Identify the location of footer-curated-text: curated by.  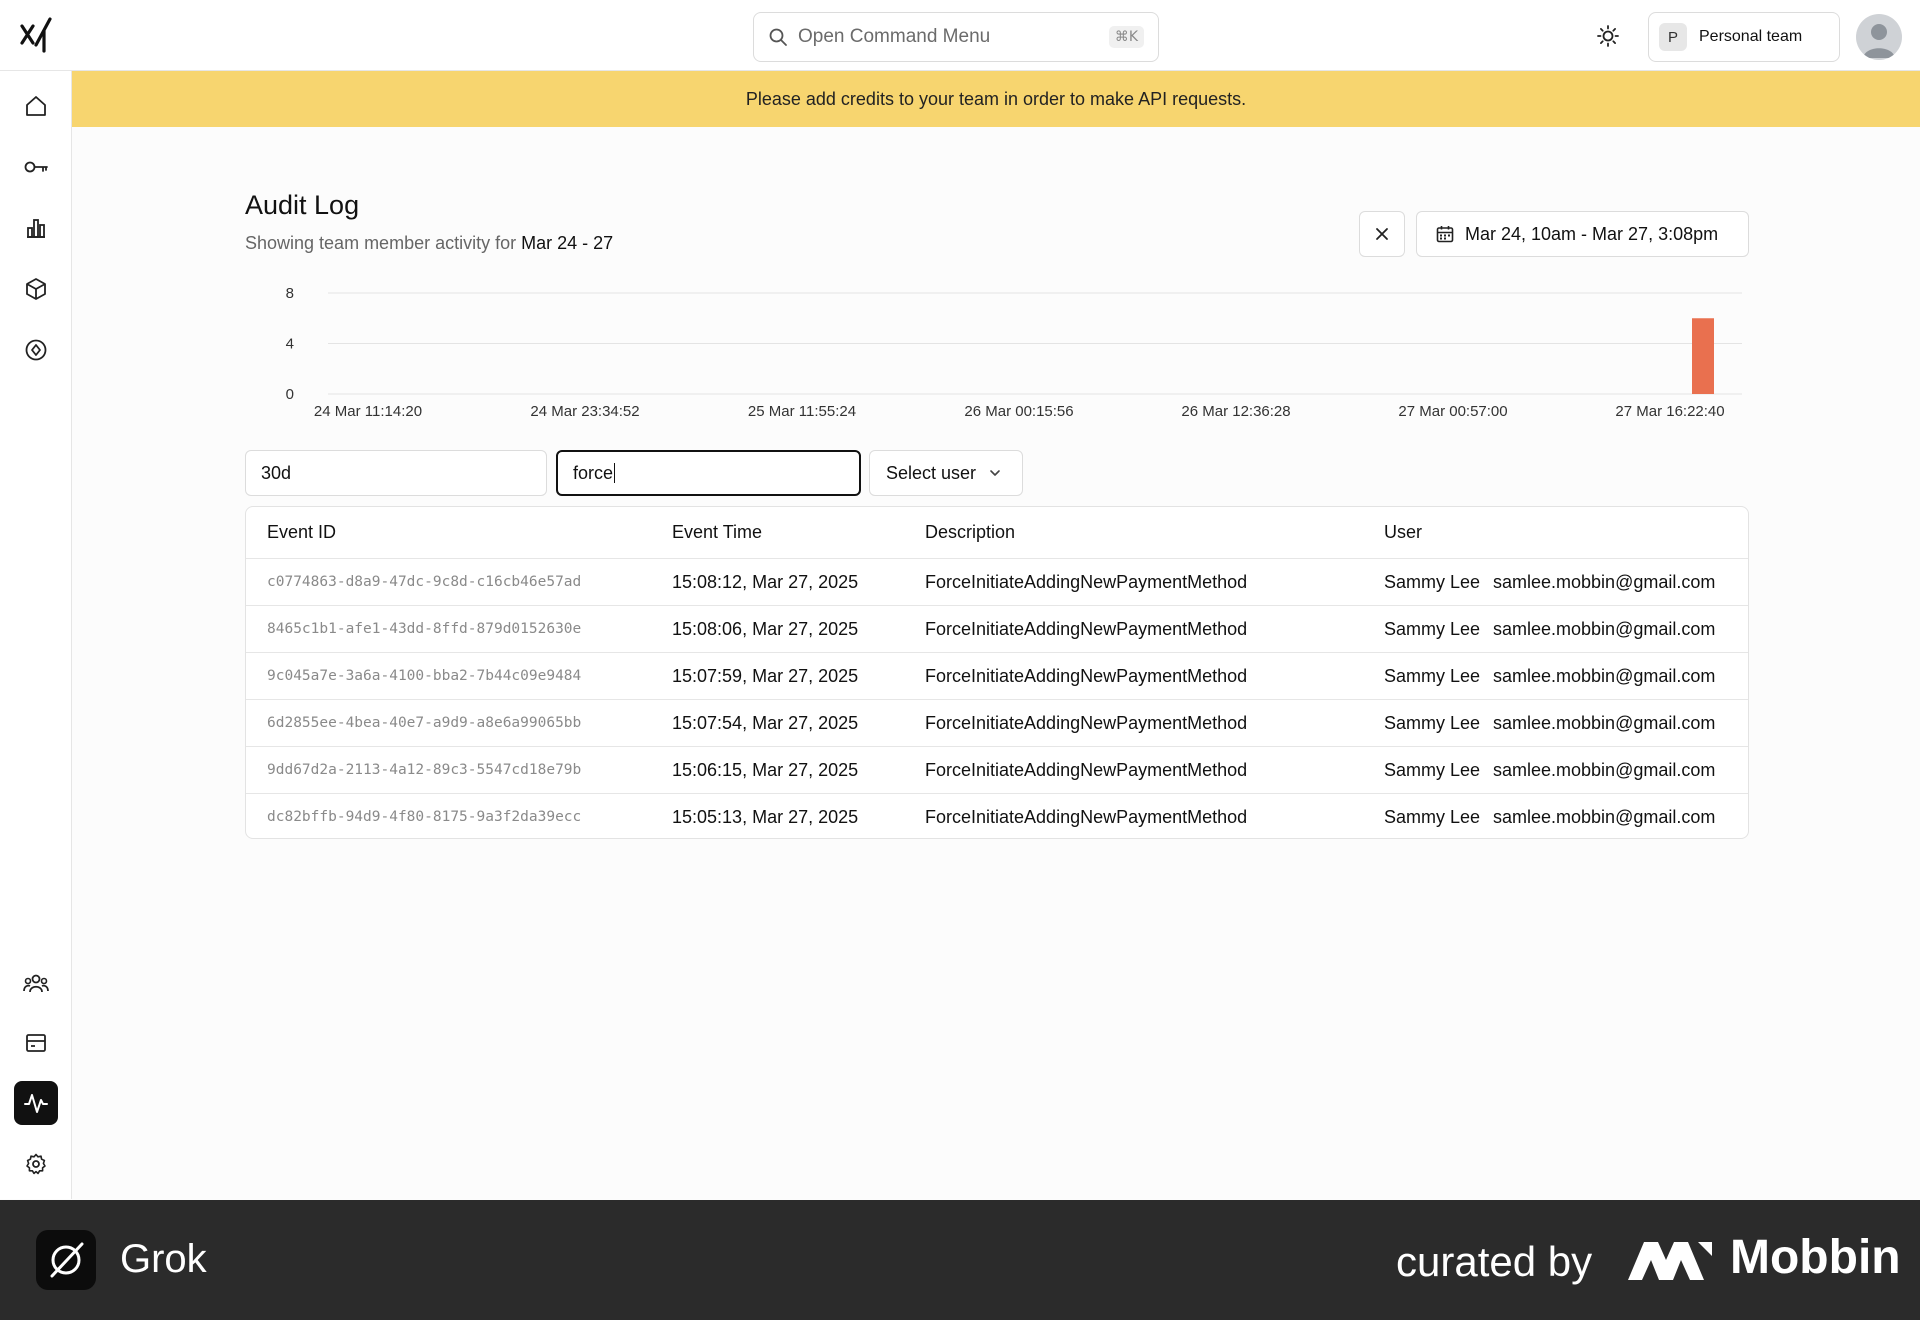
(1494, 1261).